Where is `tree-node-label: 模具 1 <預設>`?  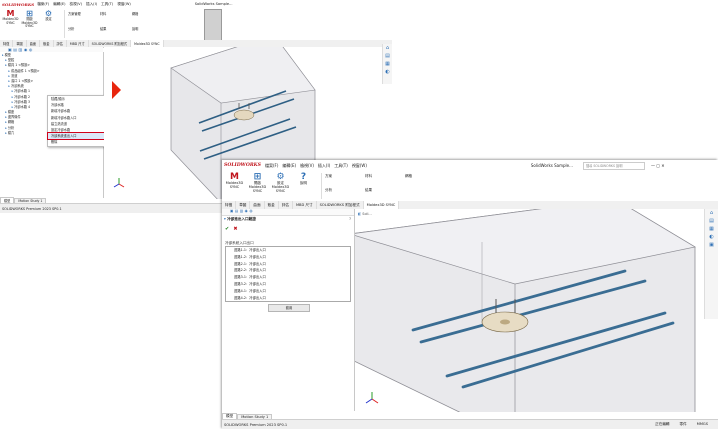
tree-node-label: 模具 1 <預設> is located at coordinates (18, 65).